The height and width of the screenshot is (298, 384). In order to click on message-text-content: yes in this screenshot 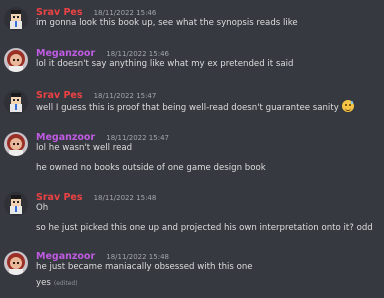, I will do `click(43, 283)`.